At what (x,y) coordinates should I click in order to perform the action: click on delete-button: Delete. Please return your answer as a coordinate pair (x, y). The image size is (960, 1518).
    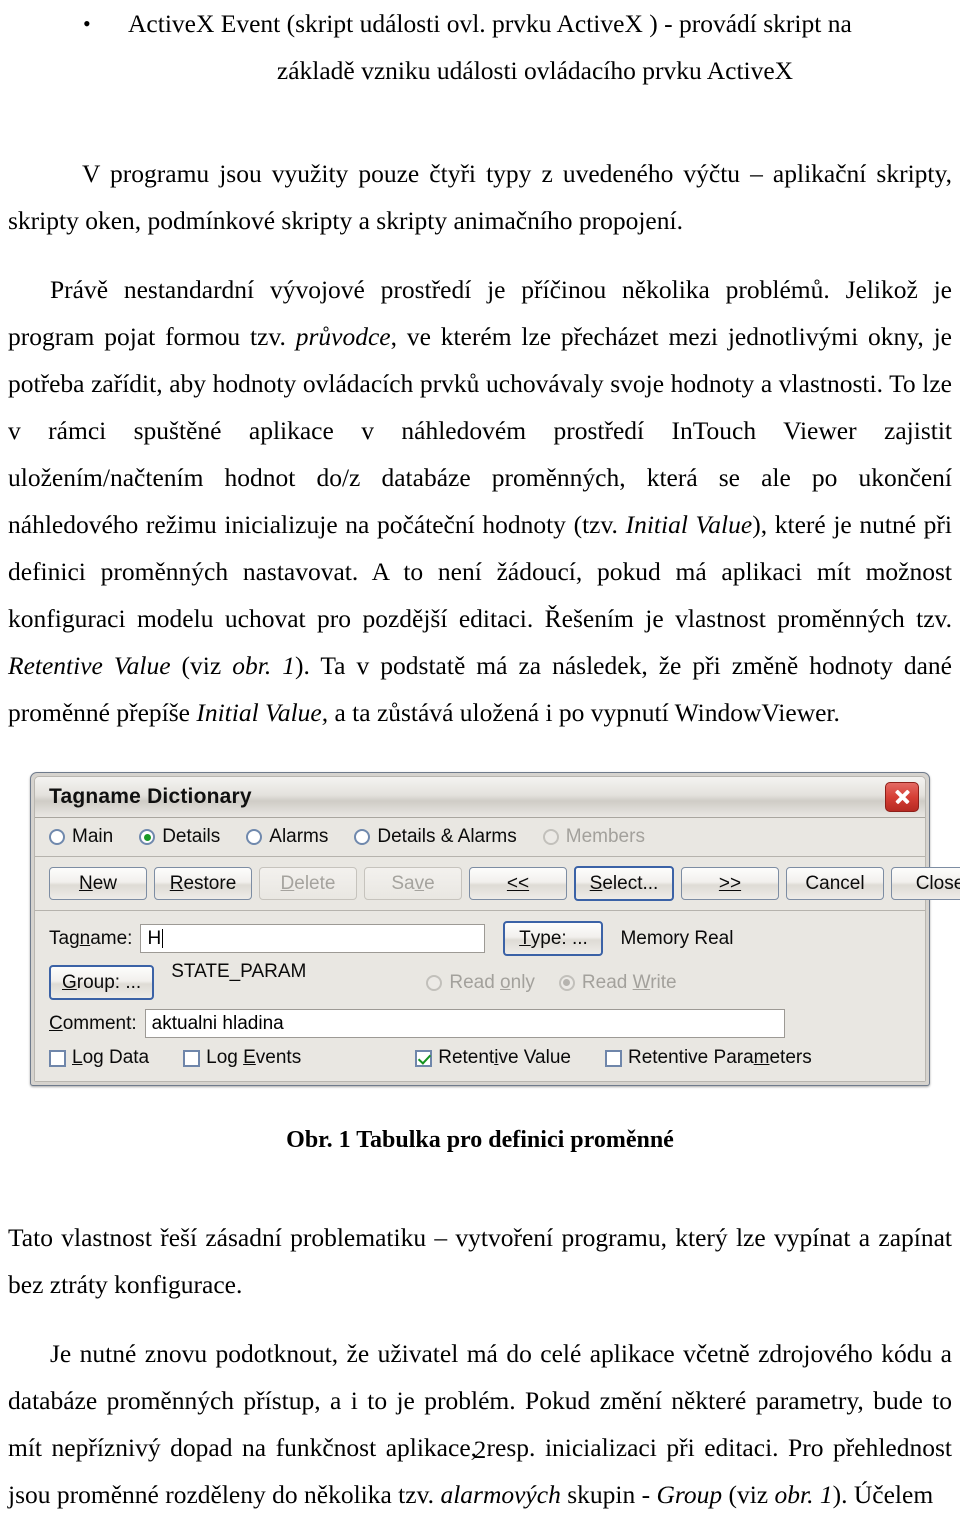
    Looking at the image, I should click on (308, 883).